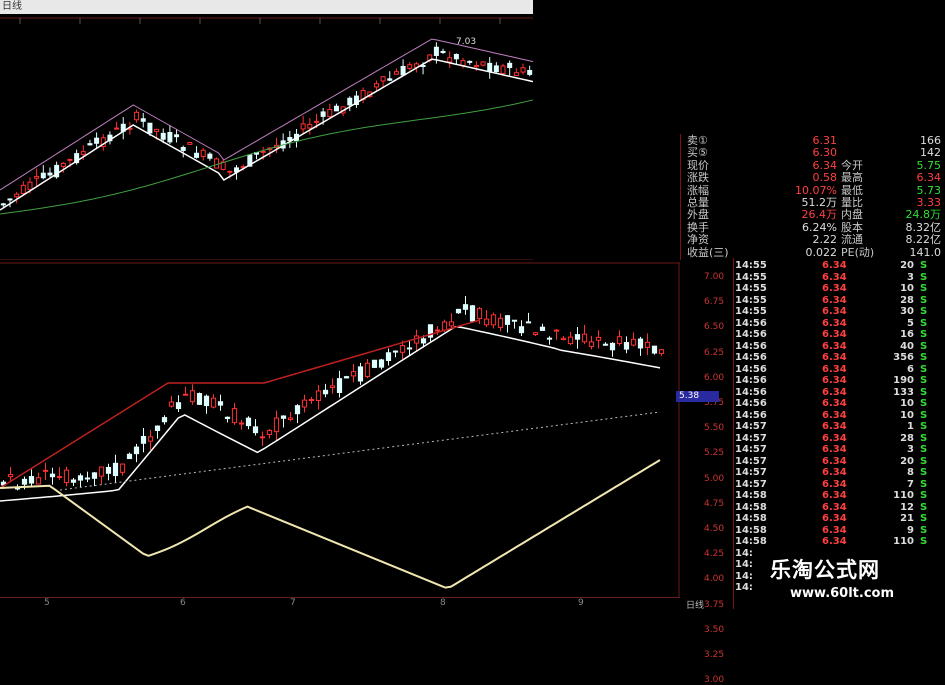 The image size is (945, 685). What do you see at coordinates (839, 427) in the screenshot?
I see `tick-row: 14:57 6.34 1 S` at bounding box center [839, 427].